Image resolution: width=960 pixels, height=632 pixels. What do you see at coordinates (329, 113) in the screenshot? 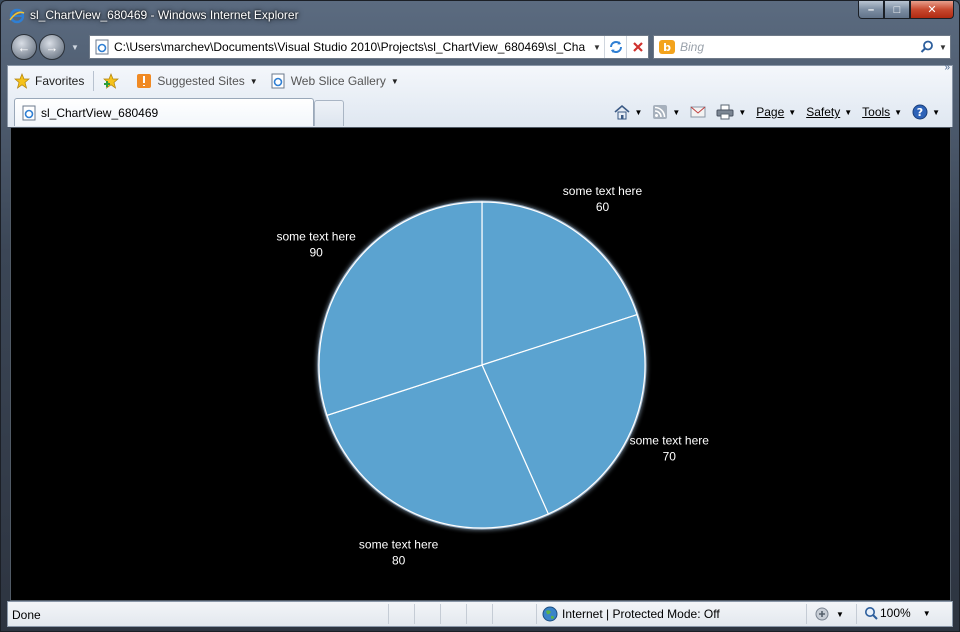
I see `new-tab-button` at bounding box center [329, 113].